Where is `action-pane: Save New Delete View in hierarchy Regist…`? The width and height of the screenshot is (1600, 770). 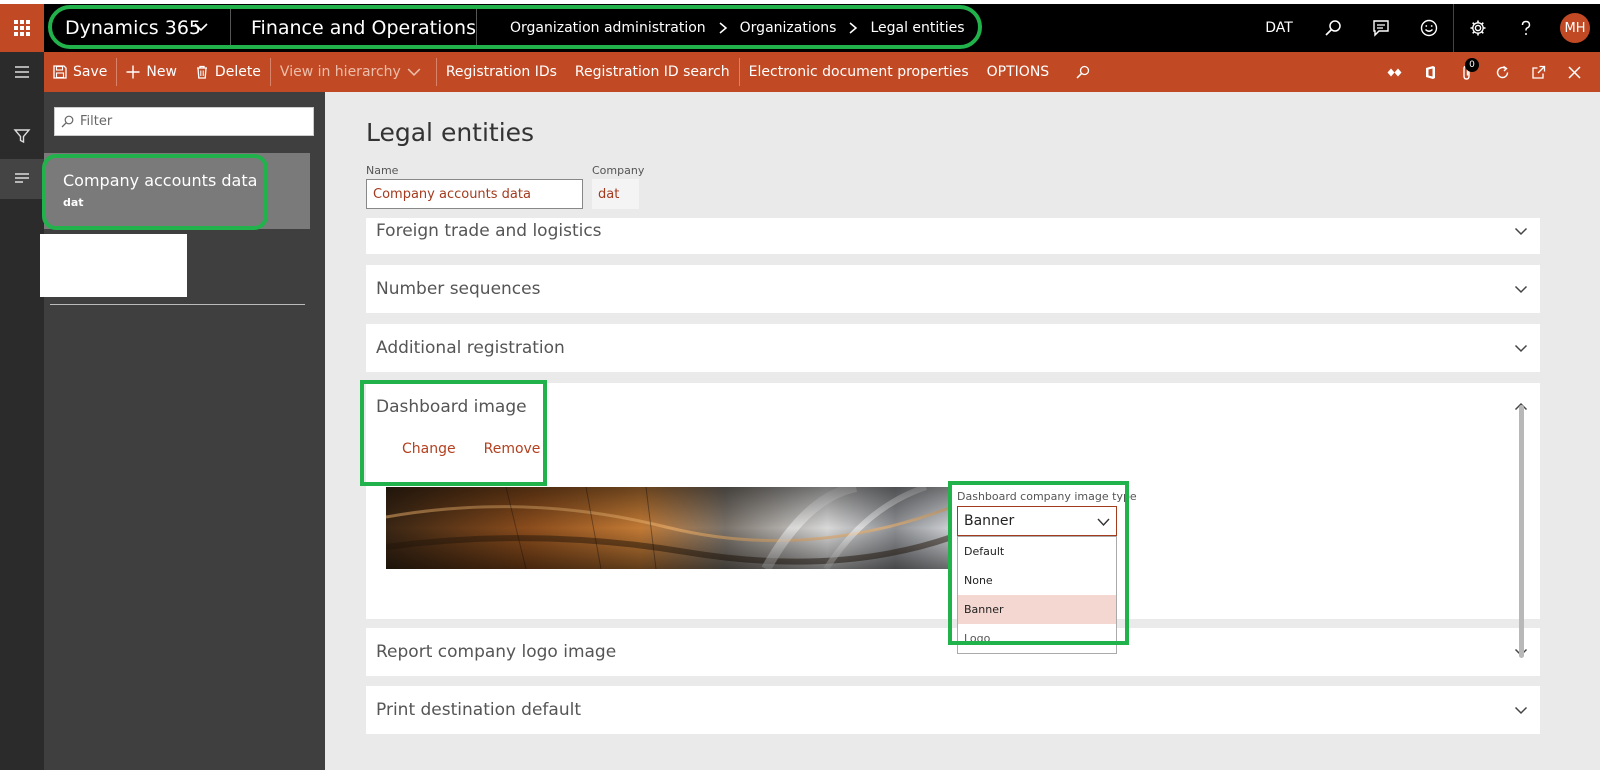
action-pane: Save New Delete View in hierarchy Regist… is located at coordinates (822, 72).